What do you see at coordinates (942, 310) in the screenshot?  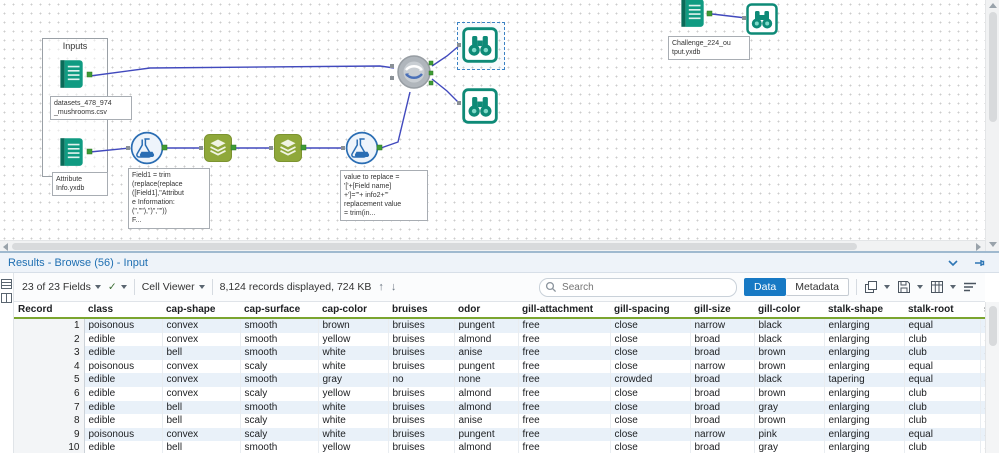 I see `column-header-stalk-root: stalk-root` at bounding box center [942, 310].